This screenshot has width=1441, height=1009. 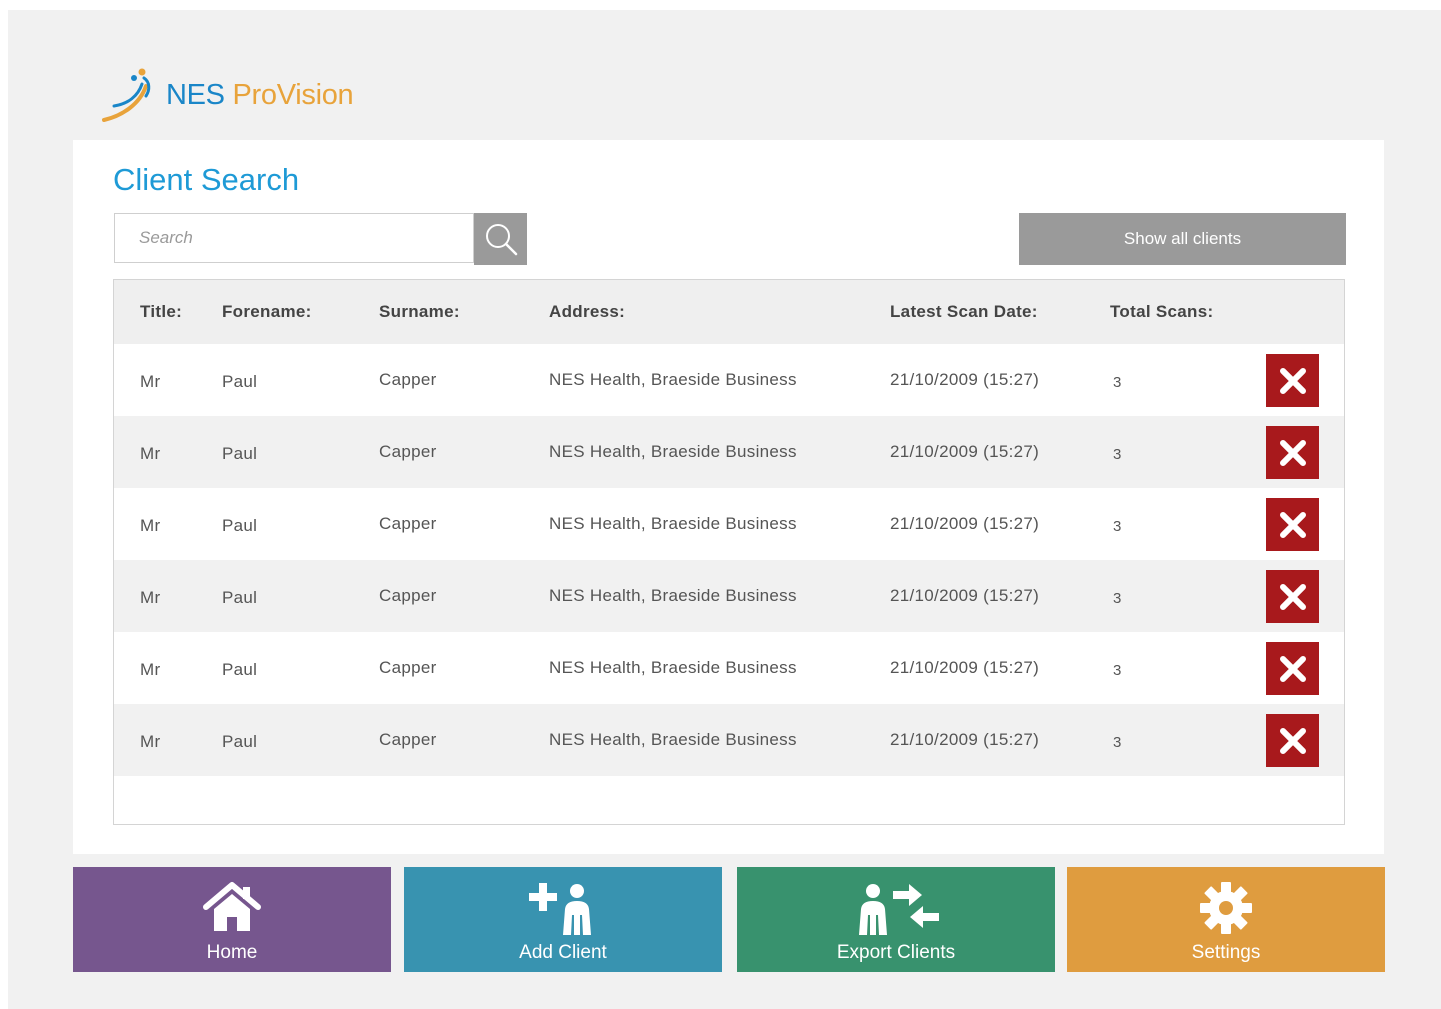 I want to click on nav-add-client-tile: Add Client, so click(x=563, y=919).